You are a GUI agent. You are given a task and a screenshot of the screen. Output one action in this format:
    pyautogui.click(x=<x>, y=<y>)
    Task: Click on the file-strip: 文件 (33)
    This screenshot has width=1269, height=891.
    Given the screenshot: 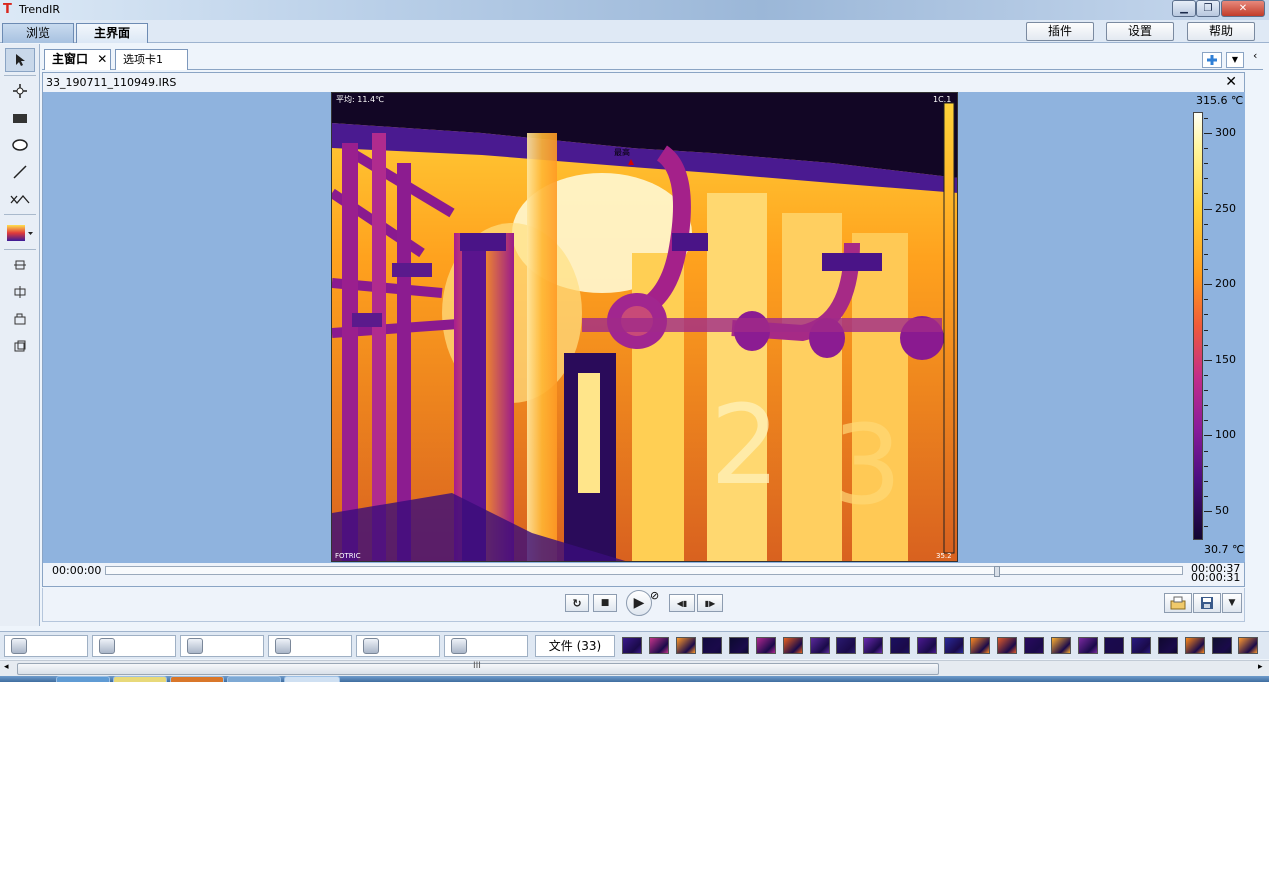 What is the action you would take?
    pyautogui.click(x=634, y=645)
    